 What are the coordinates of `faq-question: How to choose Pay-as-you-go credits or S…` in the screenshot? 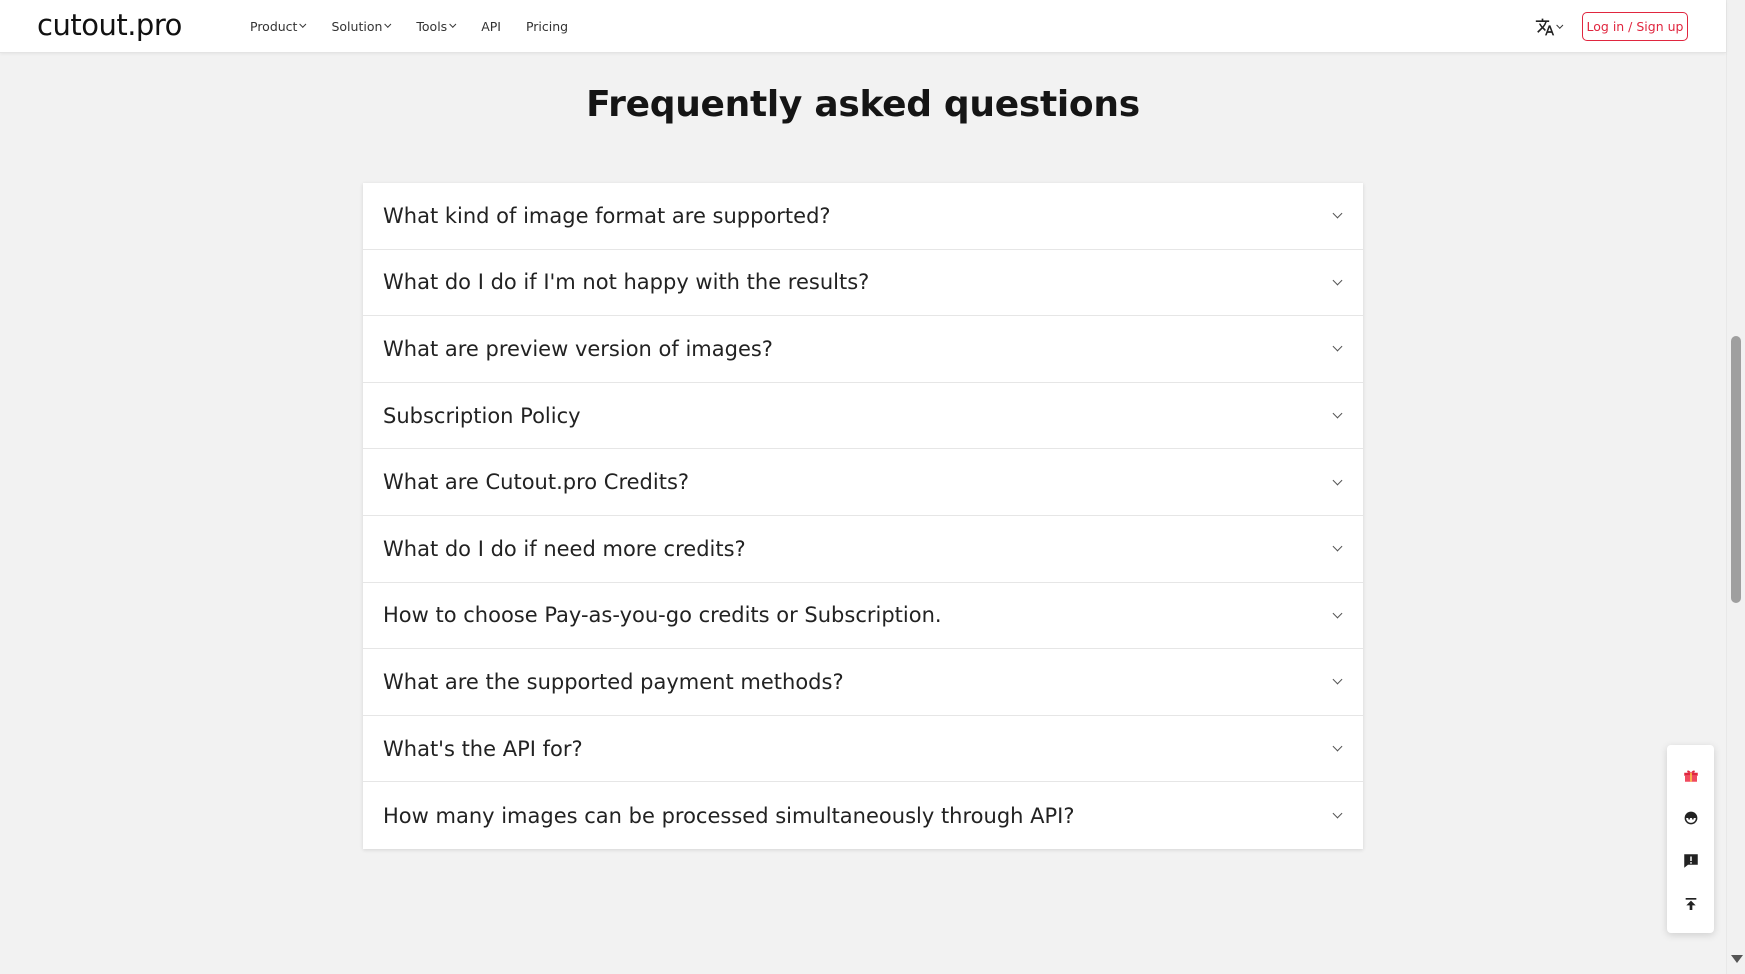 It's located at (662, 615).